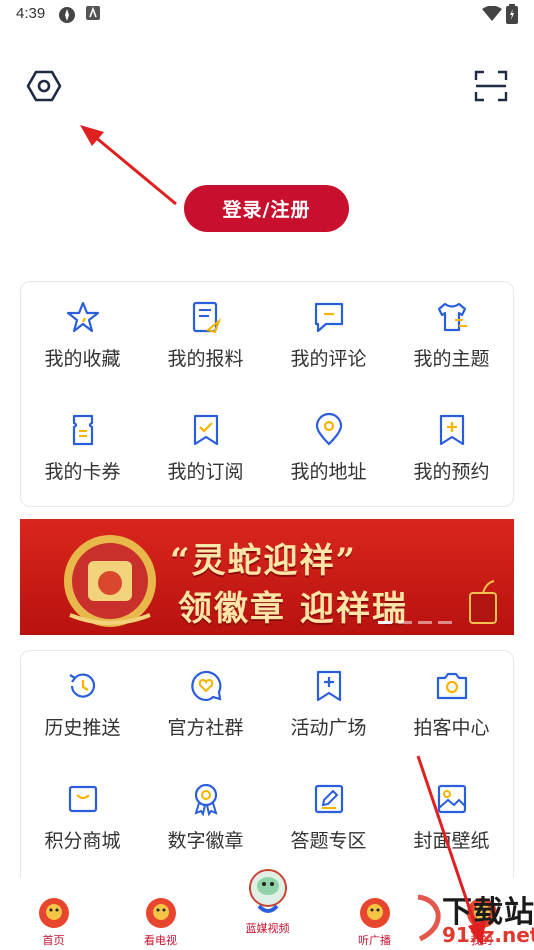  Describe the element at coordinates (92, 135) in the screenshot. I see `annotation-arrowhead-settings` at that location.